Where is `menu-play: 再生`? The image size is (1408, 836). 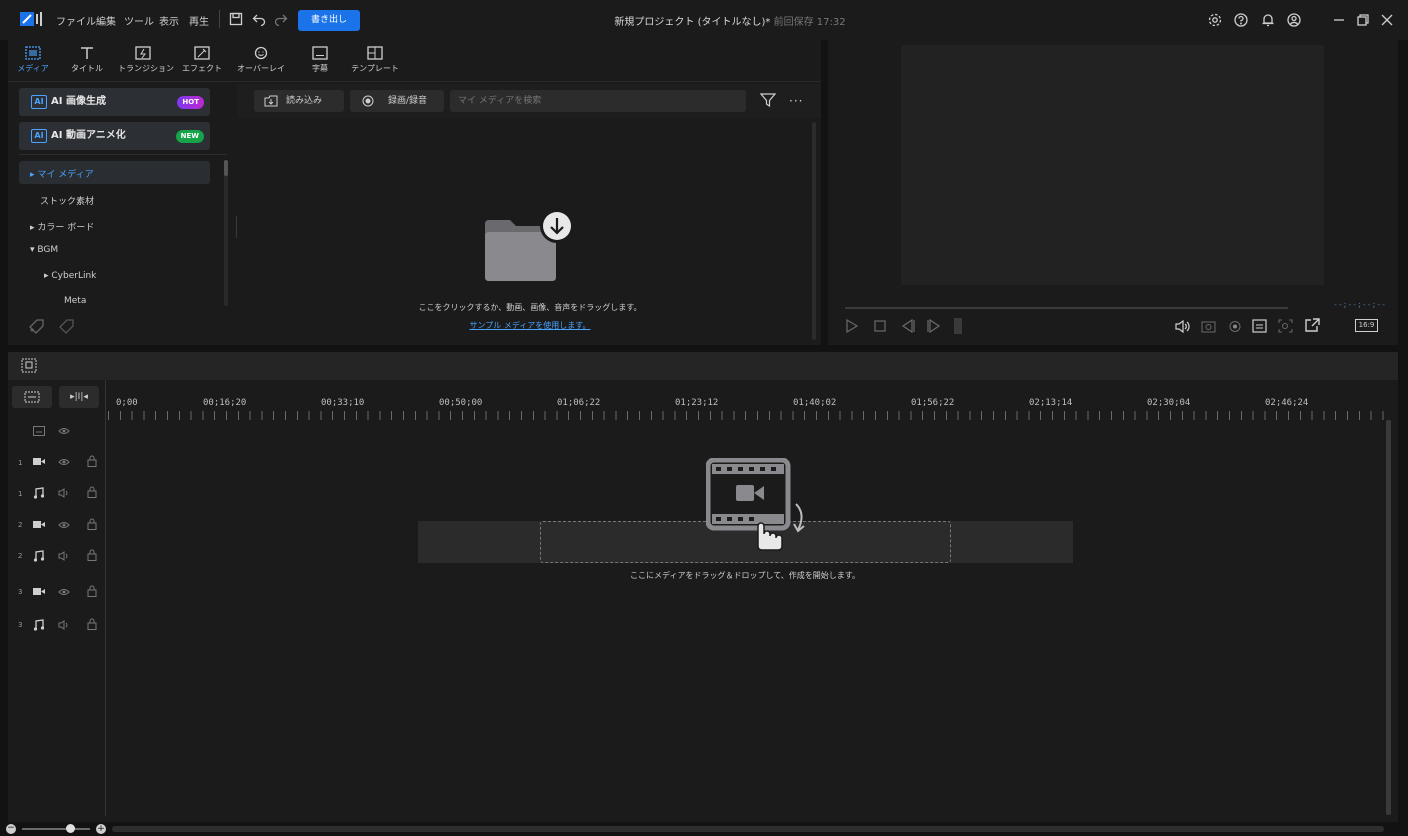
menu-play: 再生 is located at coordinates (199, 20).